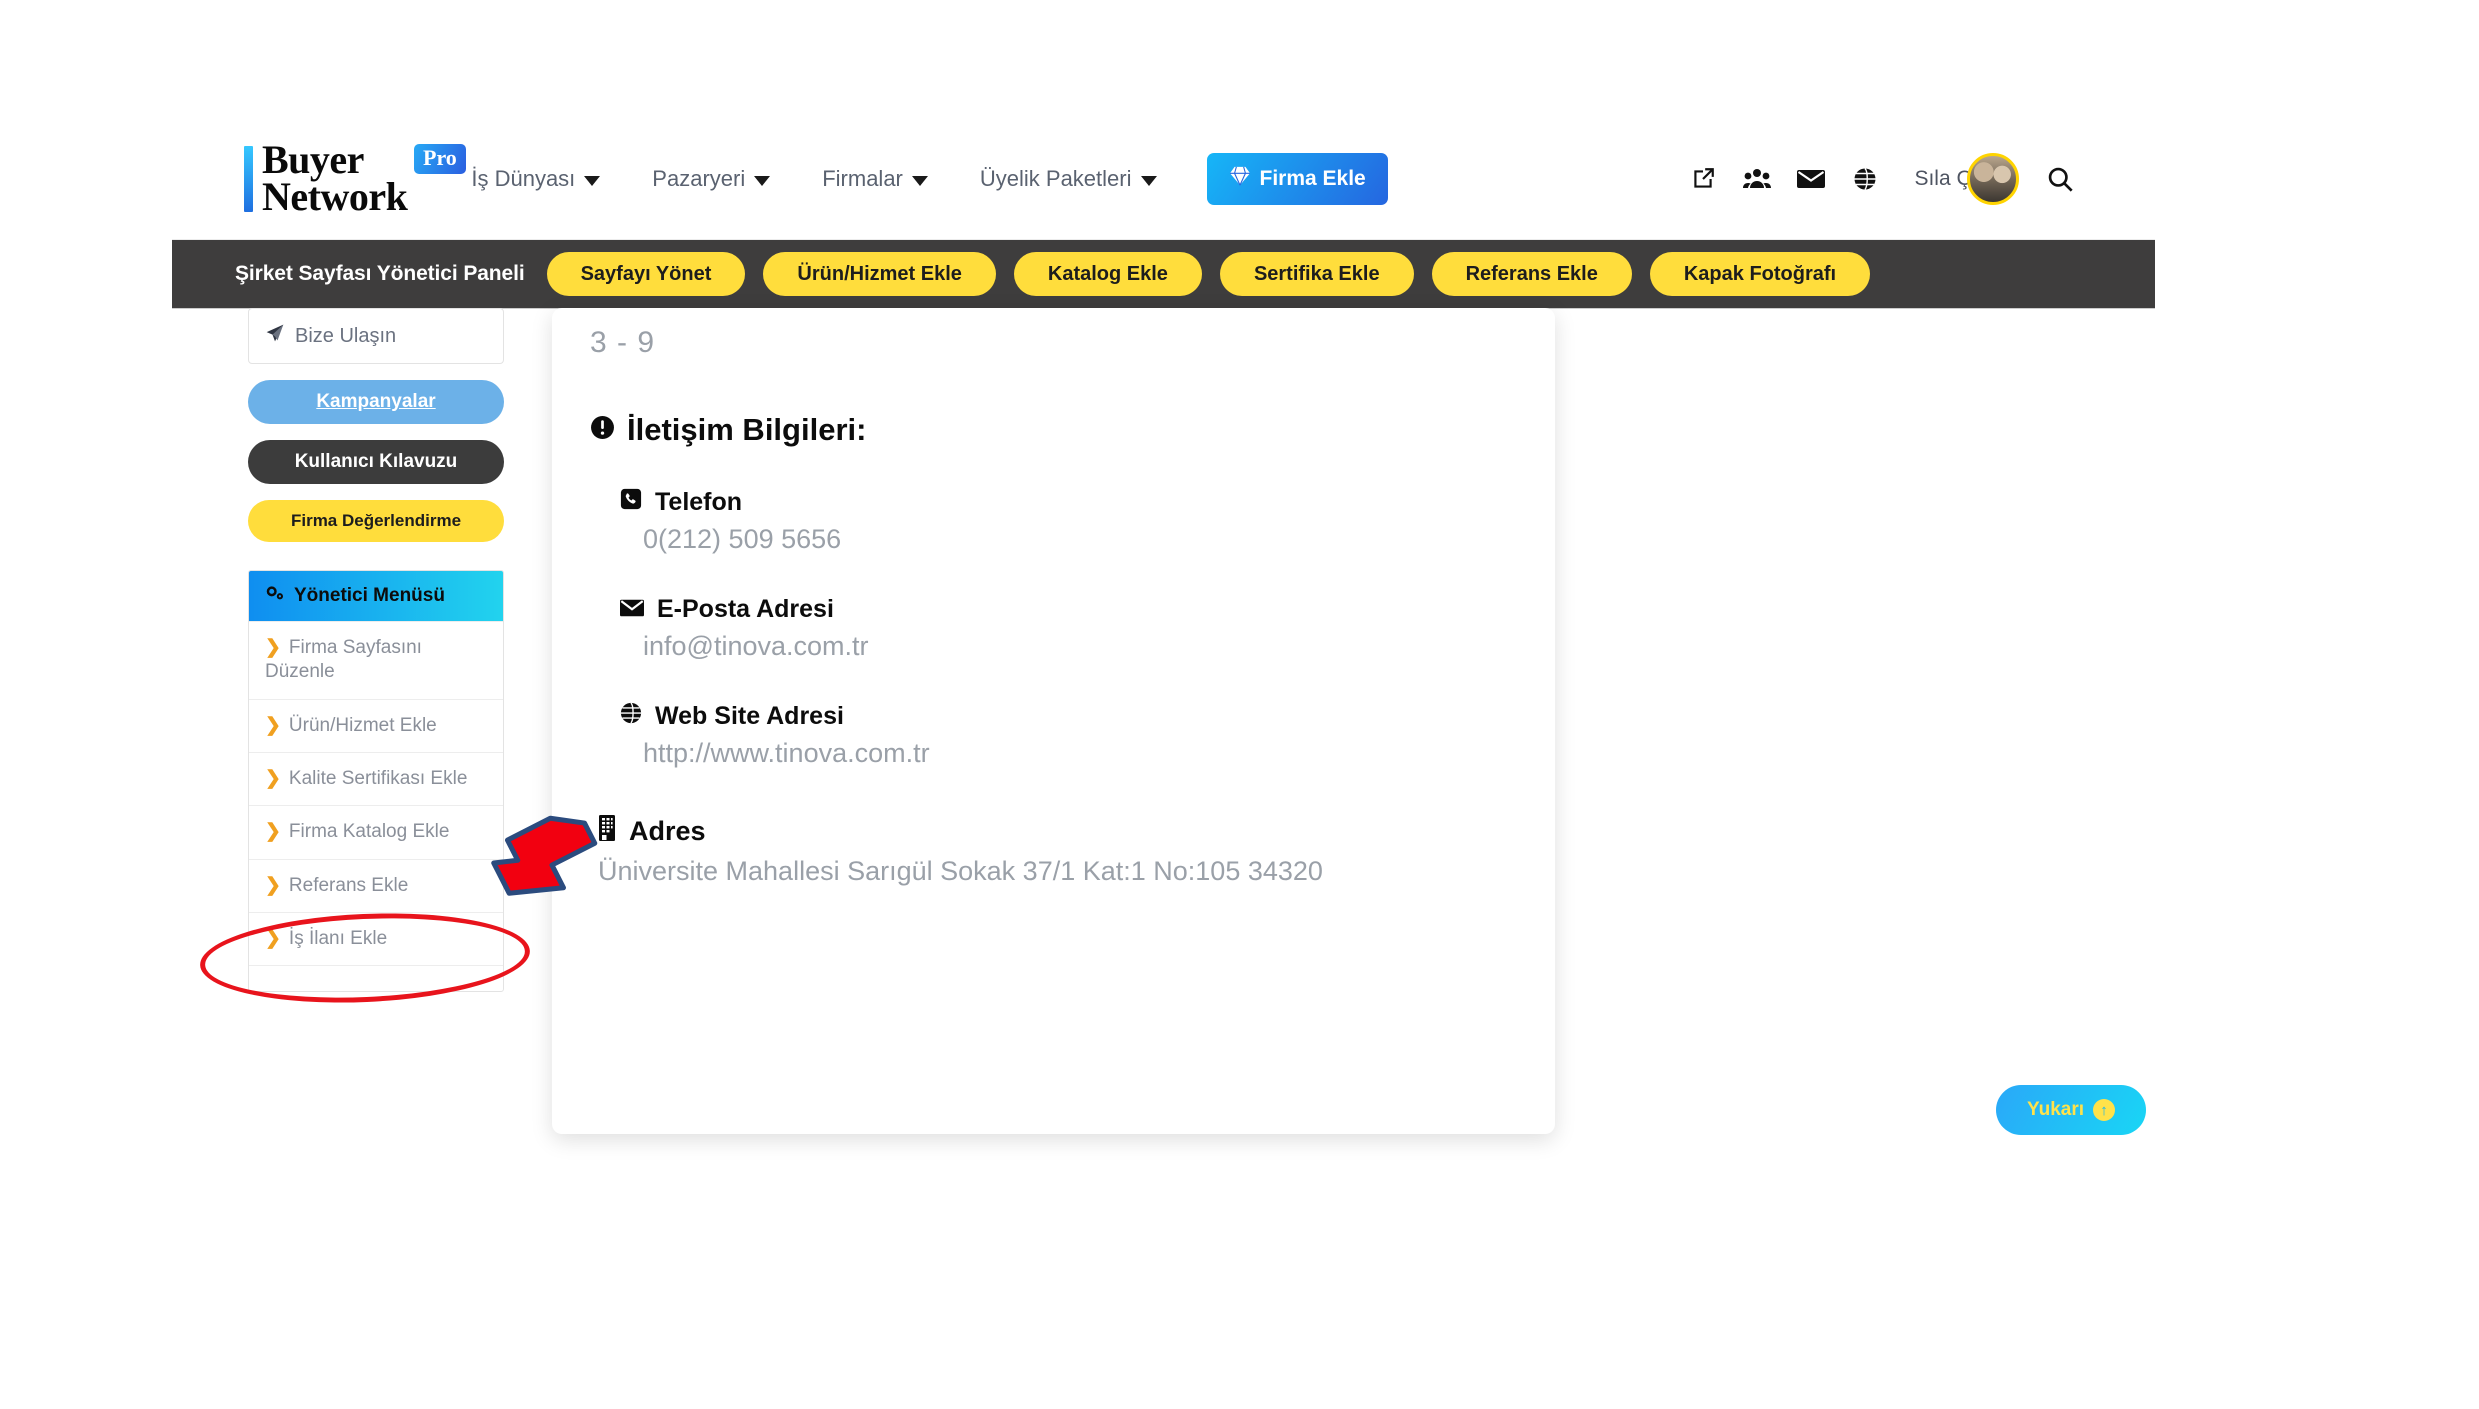 Image resolution: width=2479 pixels, height=1409 pixels. I want to click on add-reference-button: Referans Ekle, so click(1531, 274).